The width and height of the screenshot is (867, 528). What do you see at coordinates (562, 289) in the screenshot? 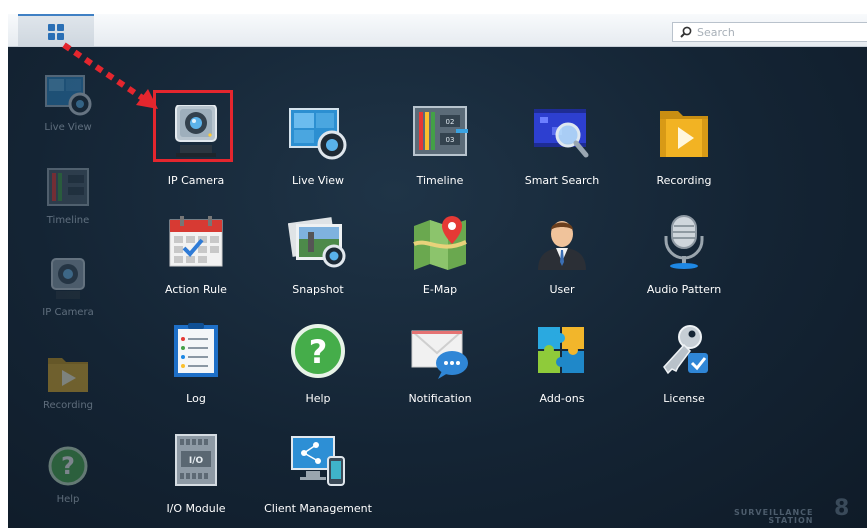
I see `app-label: User` at bounding box center [562, 289].